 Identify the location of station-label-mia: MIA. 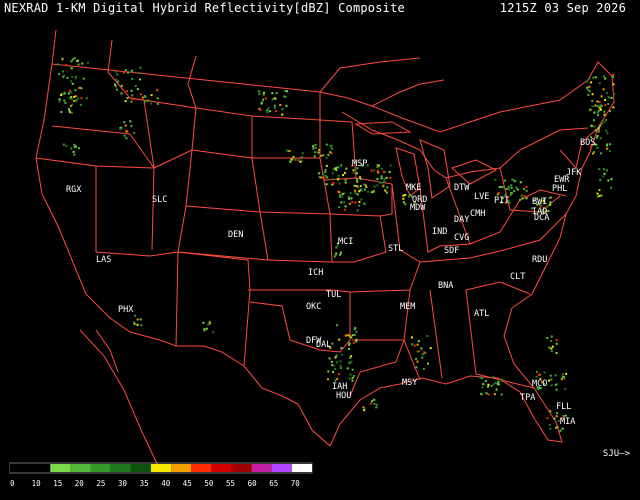
(567, 422).